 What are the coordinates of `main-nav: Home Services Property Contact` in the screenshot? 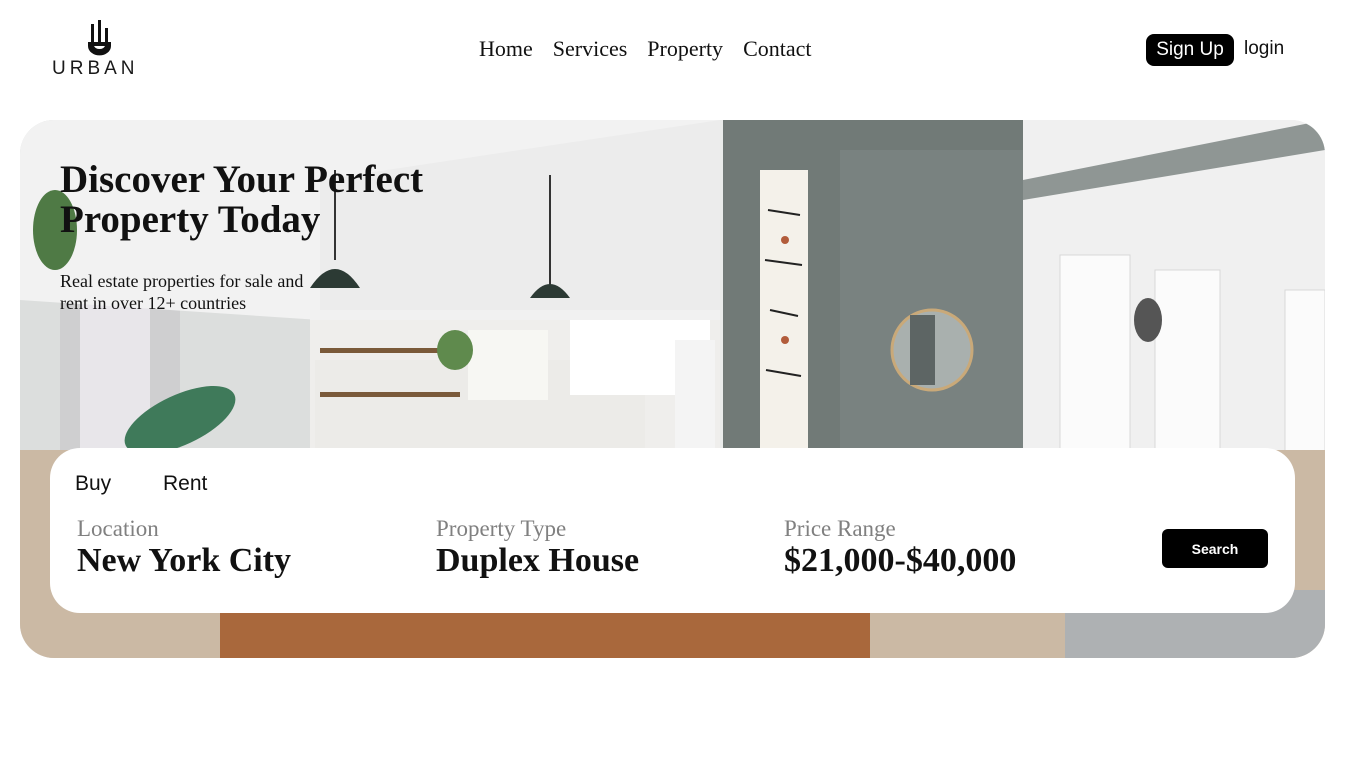 It's located at (645, 49).